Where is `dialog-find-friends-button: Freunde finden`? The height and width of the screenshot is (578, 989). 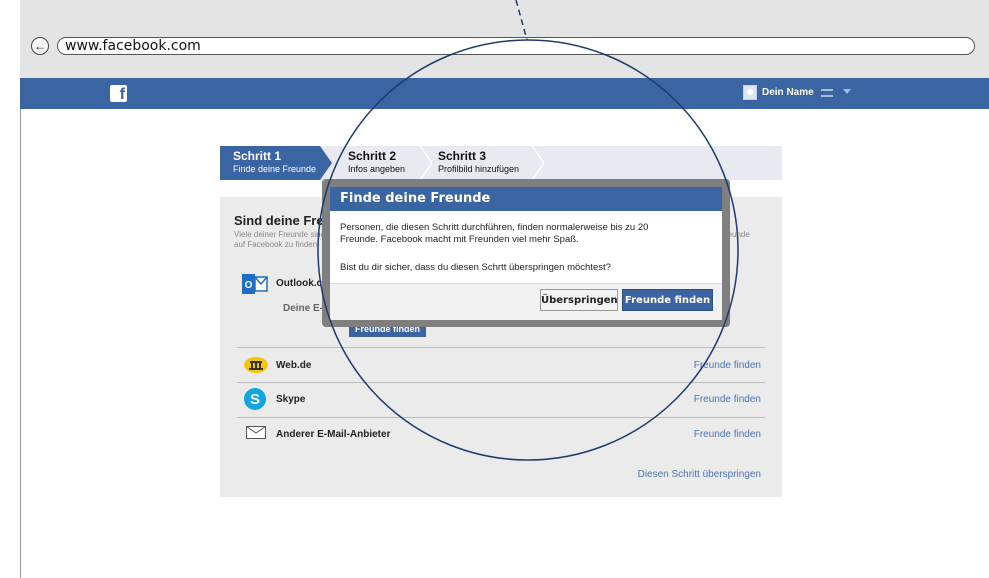 dialog-find-friends-button: Freunde finden is located at coordinates (667, 300).